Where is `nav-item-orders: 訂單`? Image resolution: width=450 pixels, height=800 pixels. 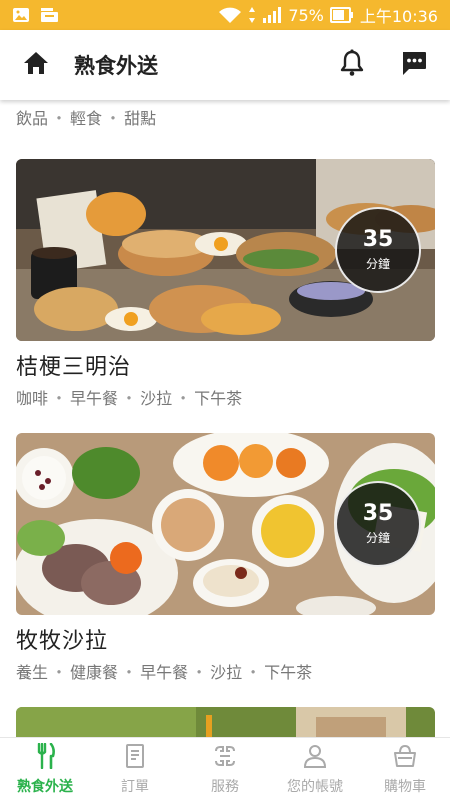 nav-item-orders: 訂單 is located at coordinates (135, 769).